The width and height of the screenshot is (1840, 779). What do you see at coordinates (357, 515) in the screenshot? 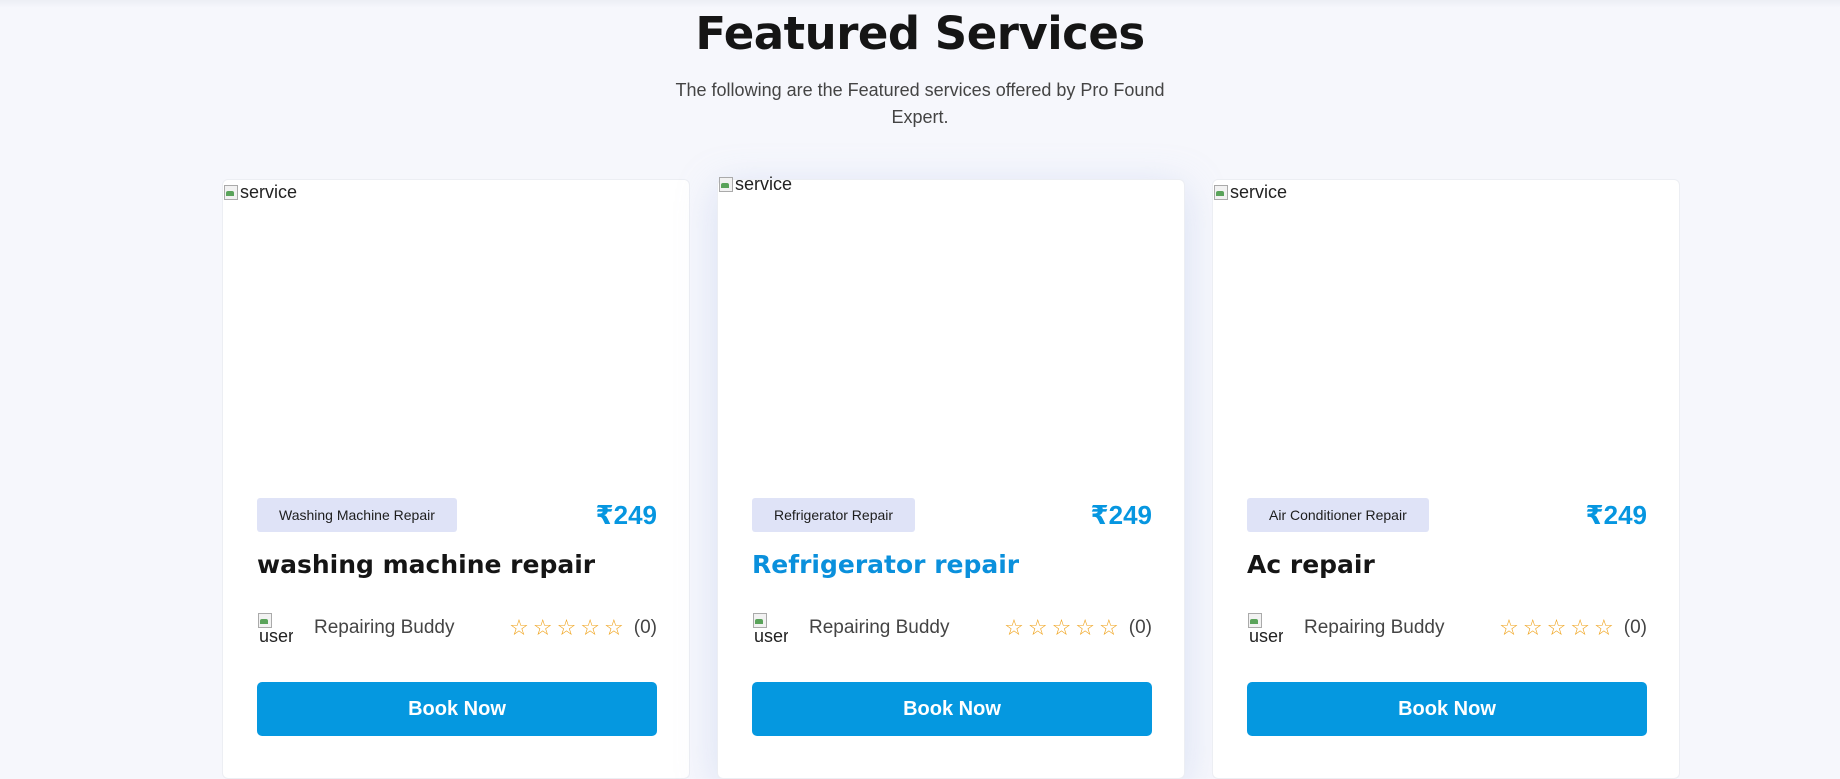
I see `category-badge: Washing Machine Repair` at bounding box center [357, 515].